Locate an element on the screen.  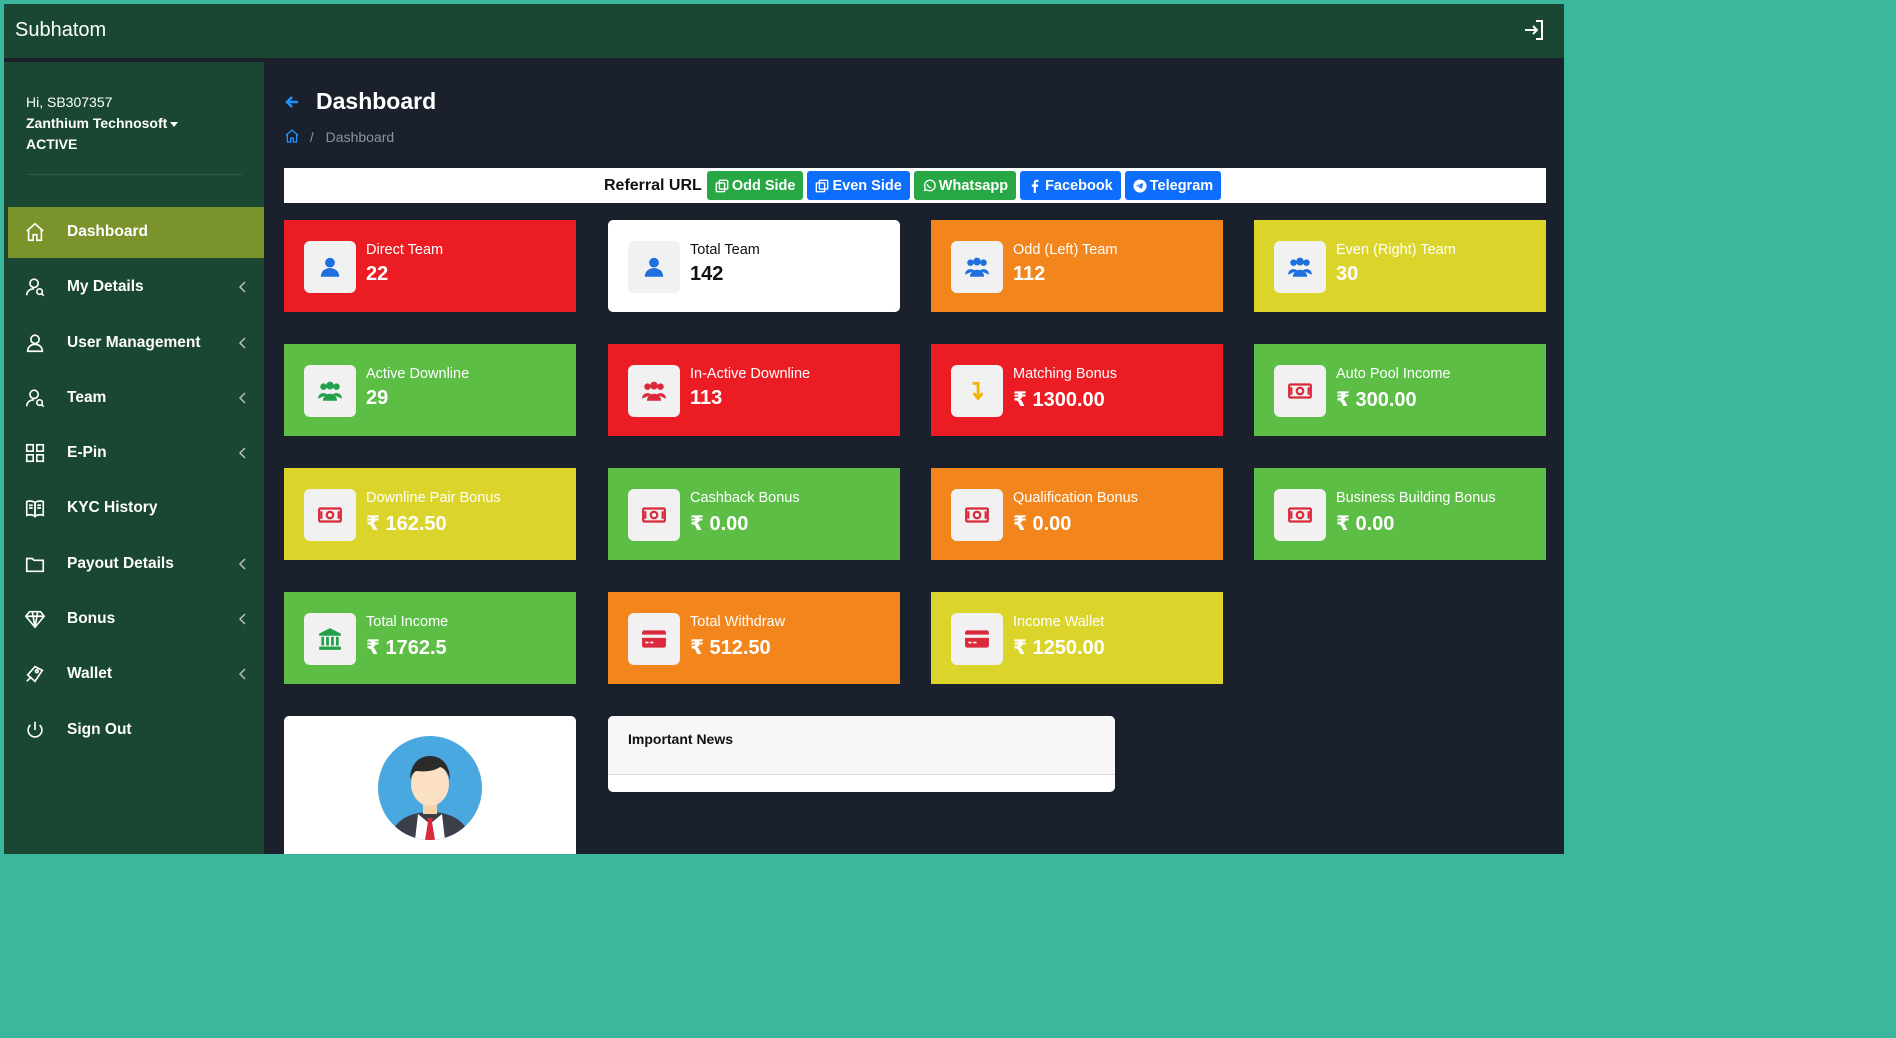
stat-card-matching-bonus: Matching Bonus ₹ 1300.00 is located at coordinates (1077, 390).